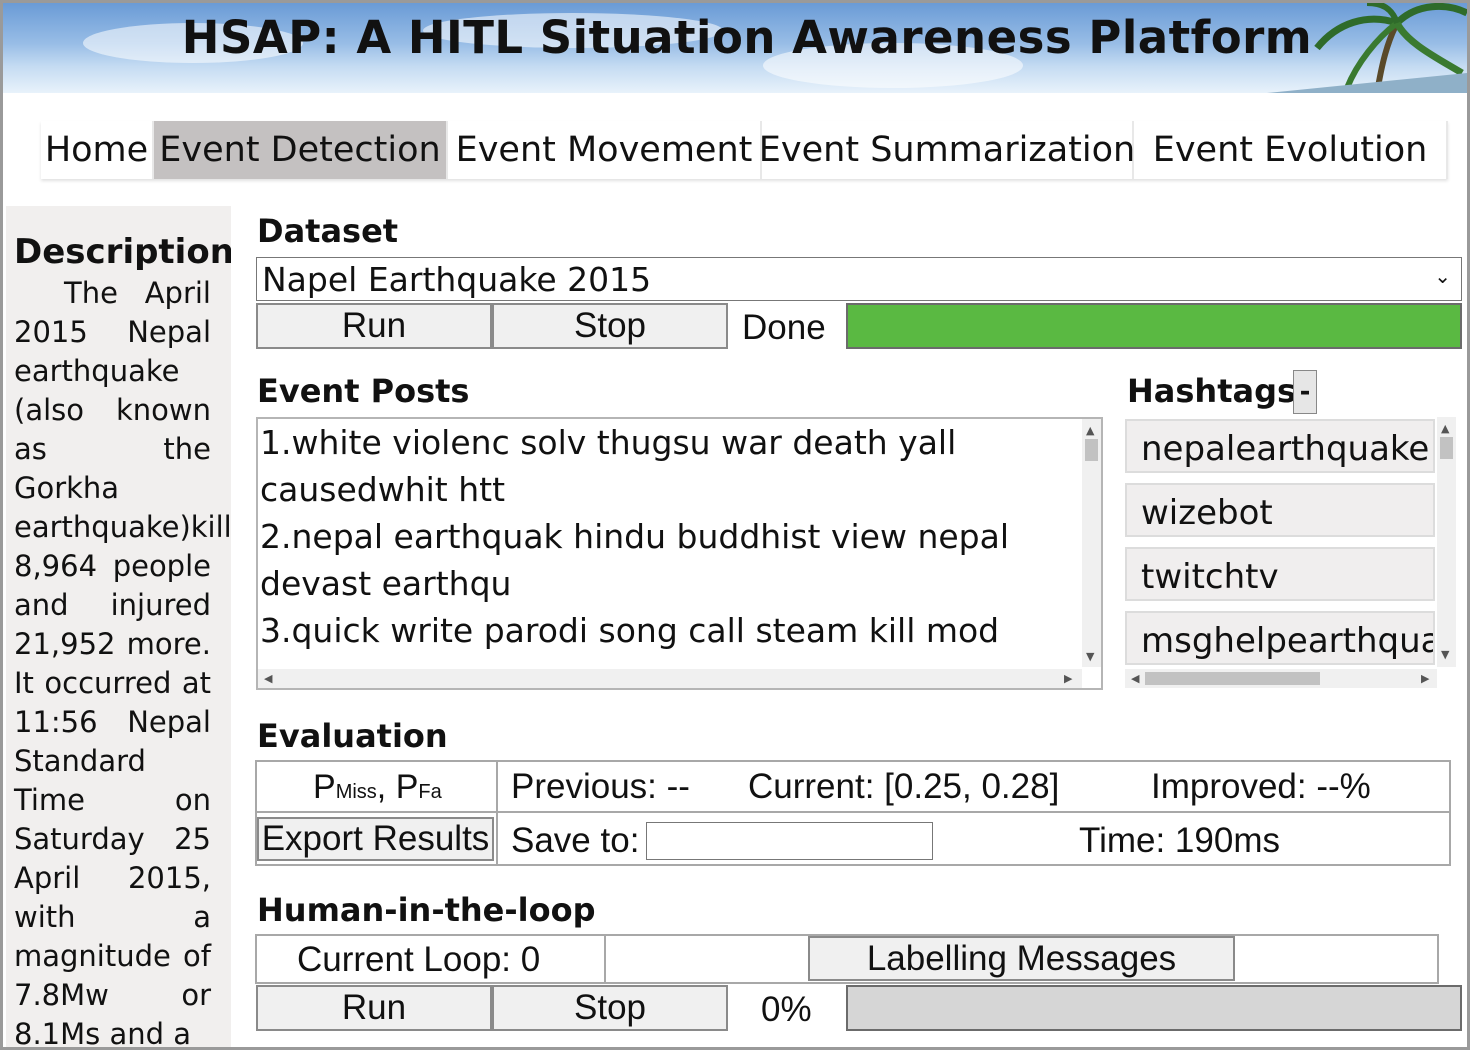 The height and width of the screenshot is (1050, 1470). I want to click on time-value: Time: 190ms, so click(1179, 840).